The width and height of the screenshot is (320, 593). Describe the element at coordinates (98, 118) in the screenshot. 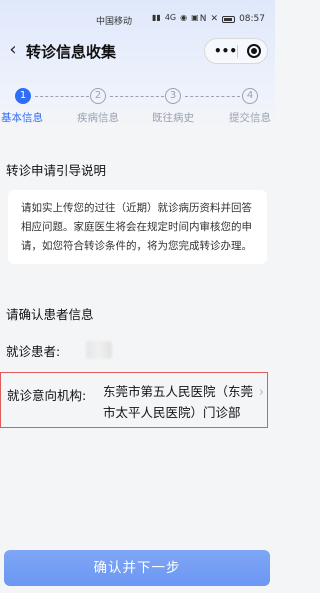

I see `step-2-label: 疾病信息` at that location.